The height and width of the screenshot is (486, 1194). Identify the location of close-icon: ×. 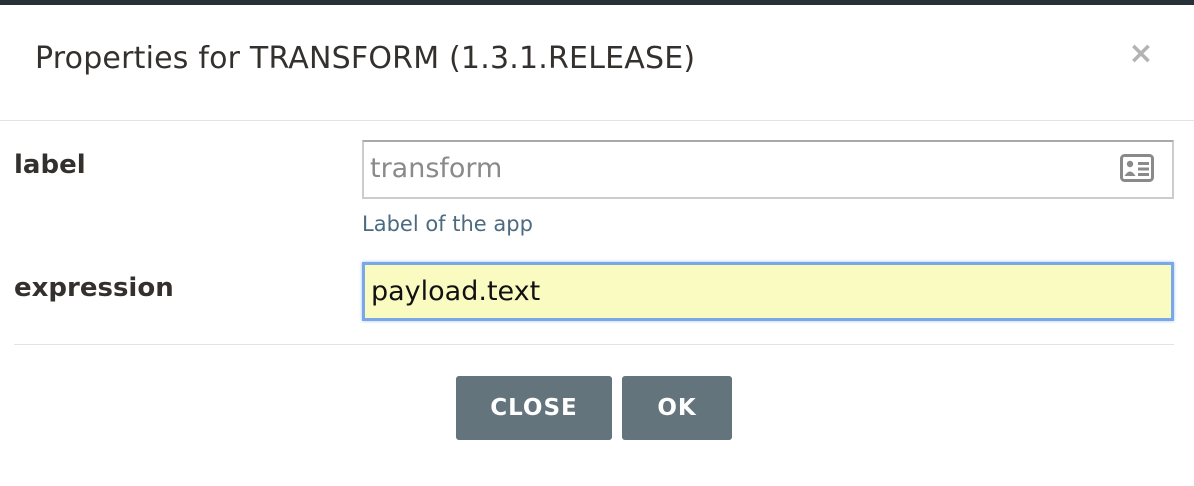
(1141, 54).